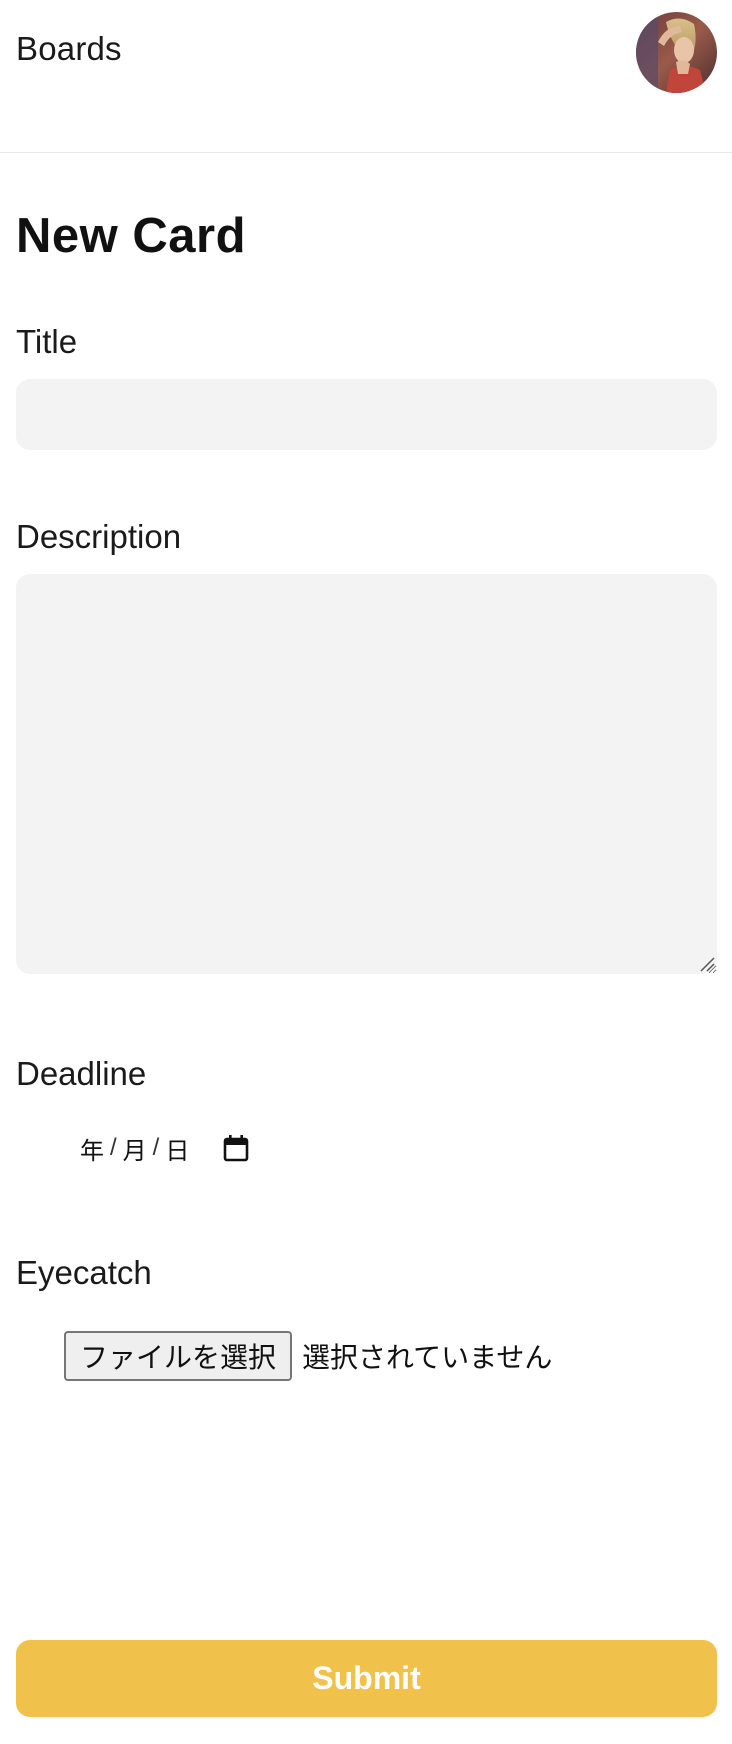 The image size is (732, 1744). Describe the element at coordinates (164, 1148) in the screenshot. I see `deadline-date-input: 年 / 月 / 日` at that location.